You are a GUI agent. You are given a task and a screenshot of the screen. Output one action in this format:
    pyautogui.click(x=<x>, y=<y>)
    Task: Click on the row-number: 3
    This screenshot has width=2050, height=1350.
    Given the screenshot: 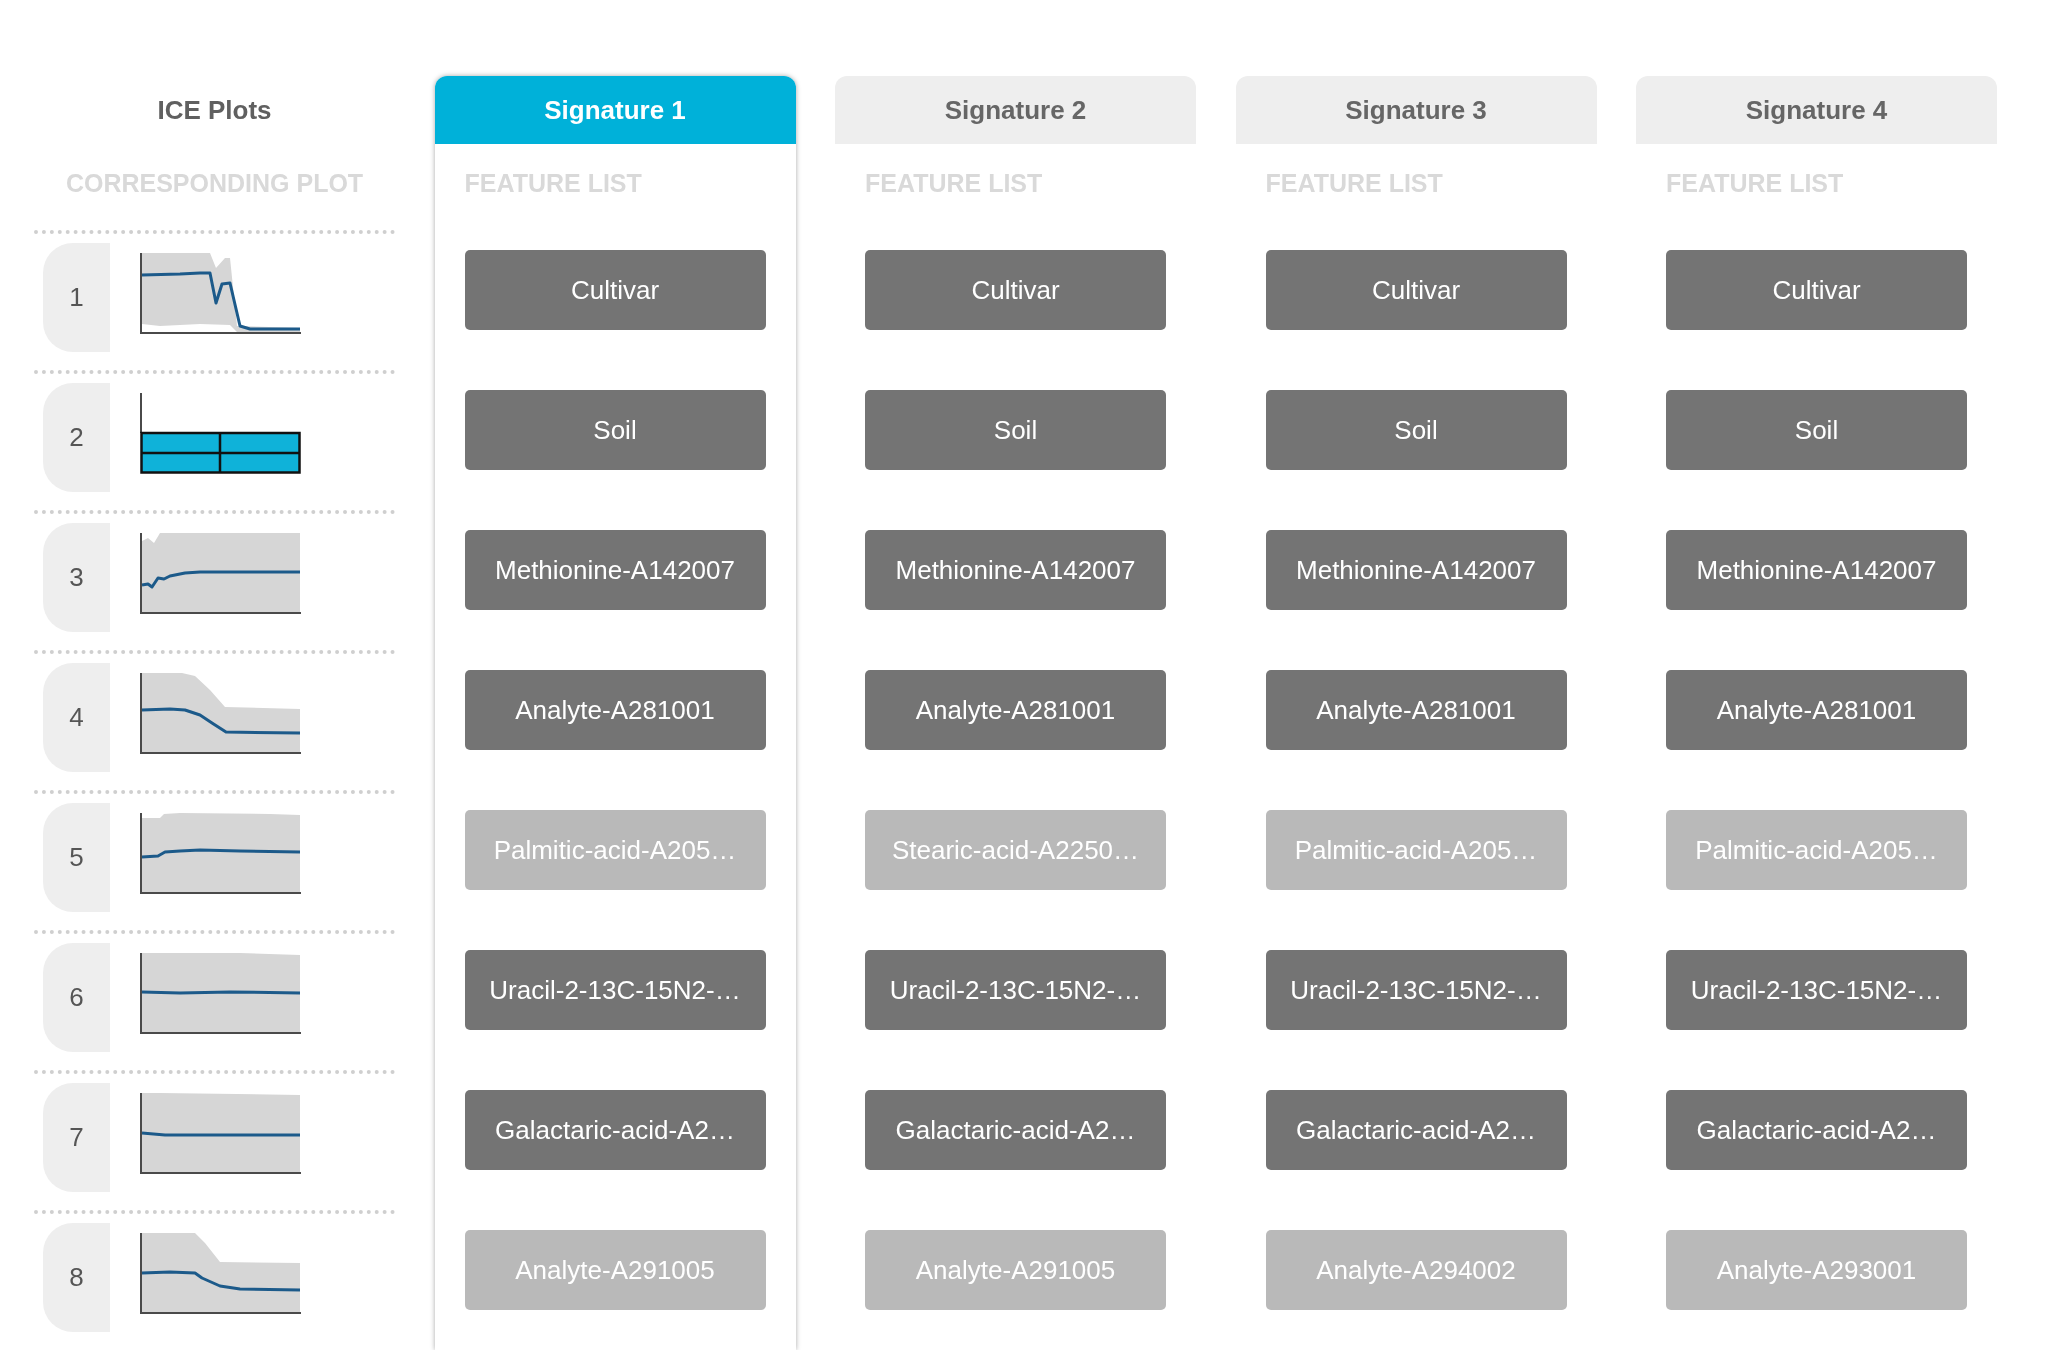 What is the action you would take?
    pyautogui.click(x=76, y=577)
    